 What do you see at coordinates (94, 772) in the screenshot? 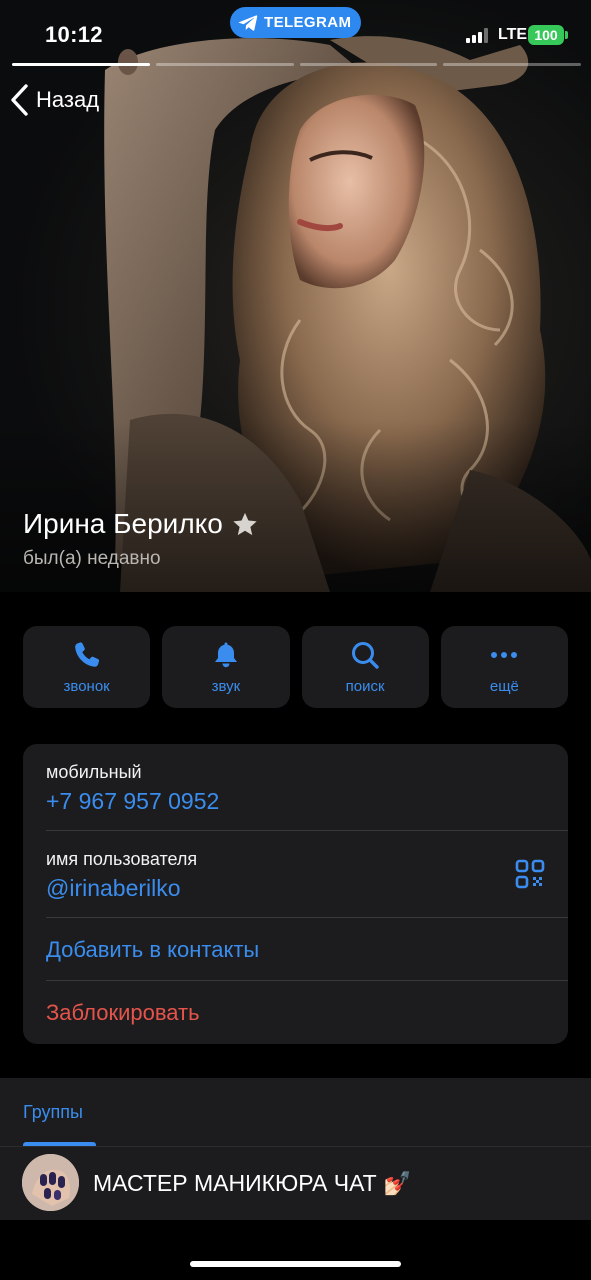
I see `mobile-caption: мобильный` at bounding box center [94, 772].